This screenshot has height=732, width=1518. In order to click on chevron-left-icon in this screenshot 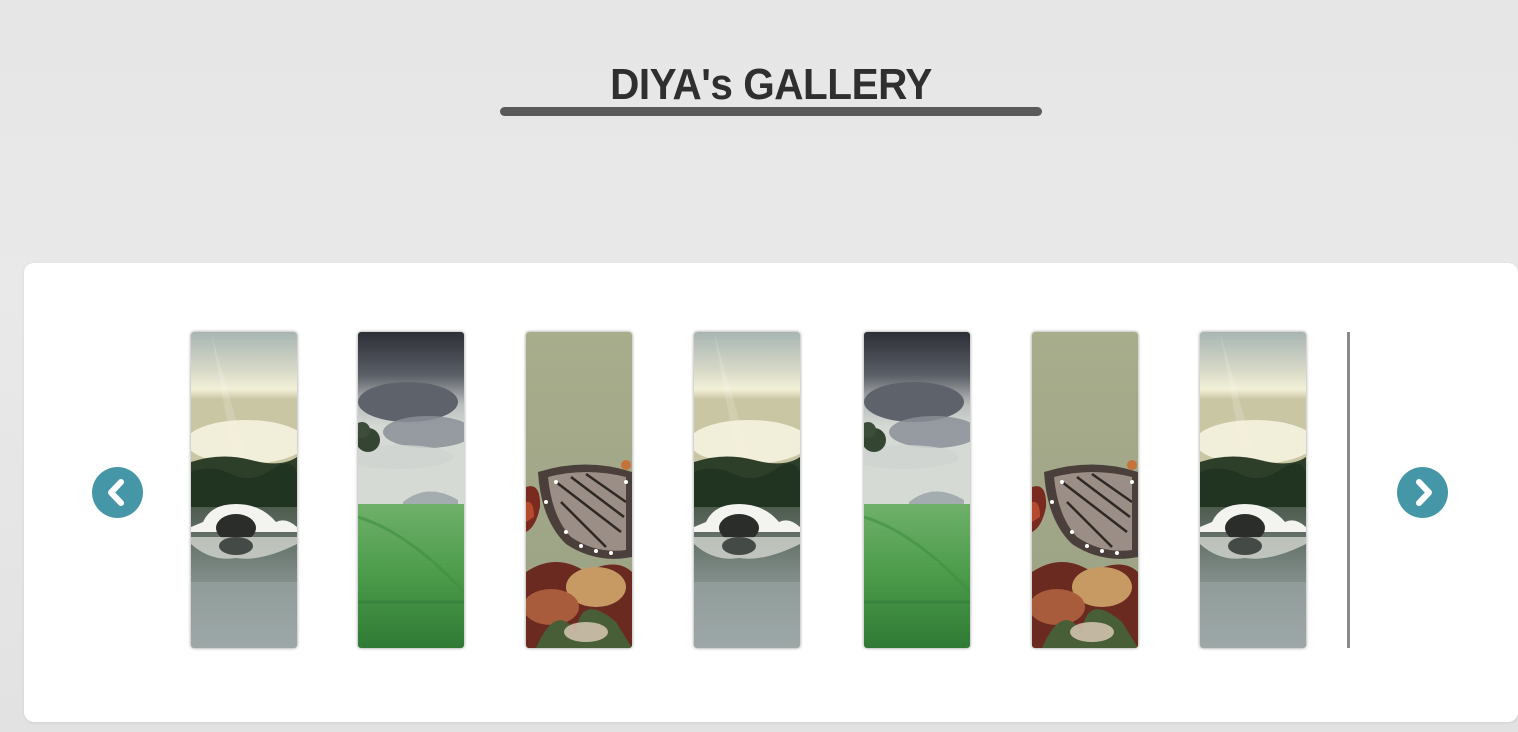, I will do `click(116, 492)`.